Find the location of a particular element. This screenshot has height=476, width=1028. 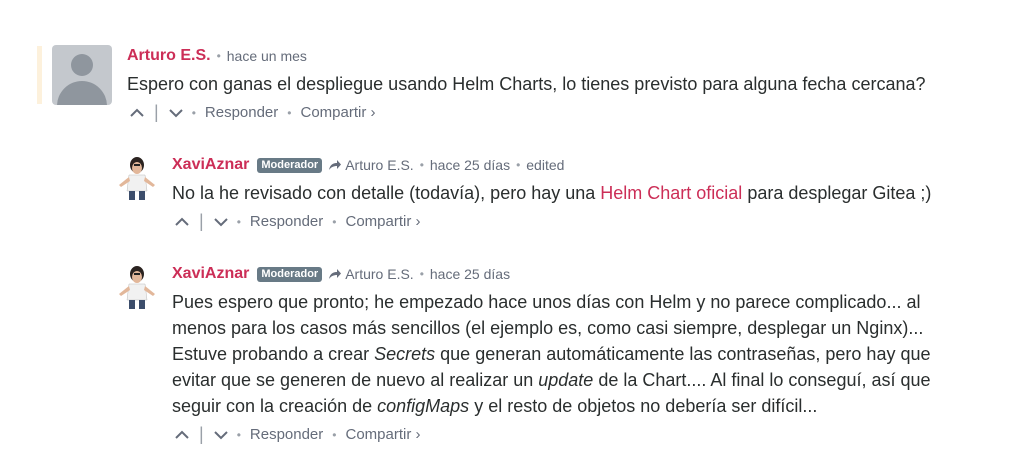

helm-chart-link: Helm Chart oficial is located at coordinates (671, 193).